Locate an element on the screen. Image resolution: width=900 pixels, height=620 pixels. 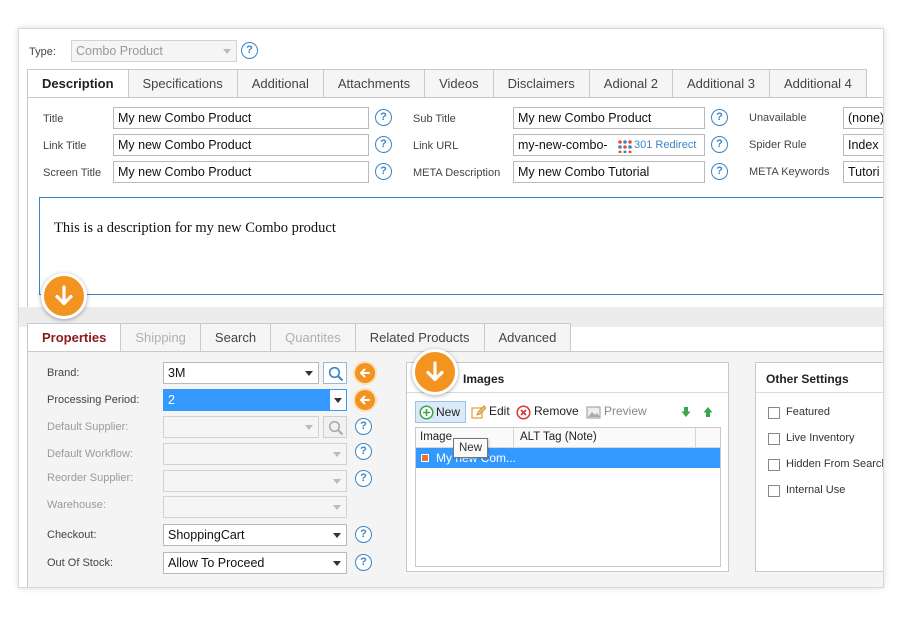
tab-properties: Properties is located at coordinates (74, 337).